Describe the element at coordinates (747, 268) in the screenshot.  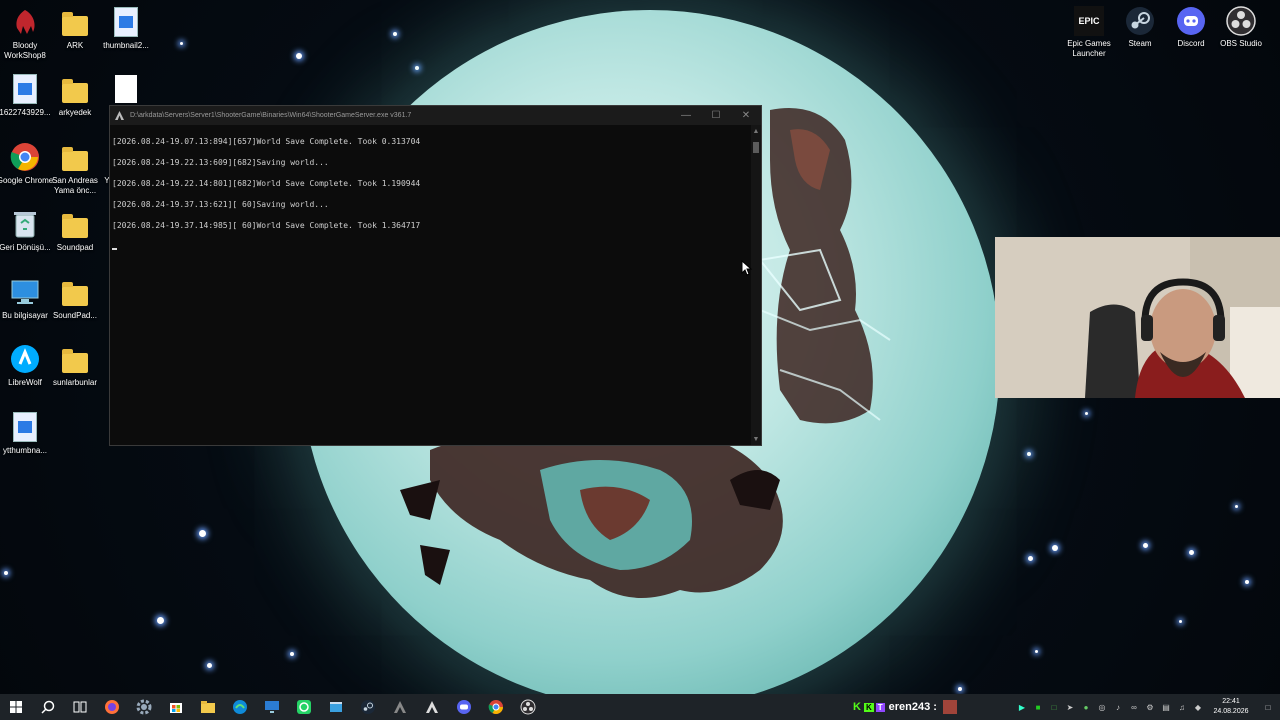
I see `mouse-cursor-icon` at that location.